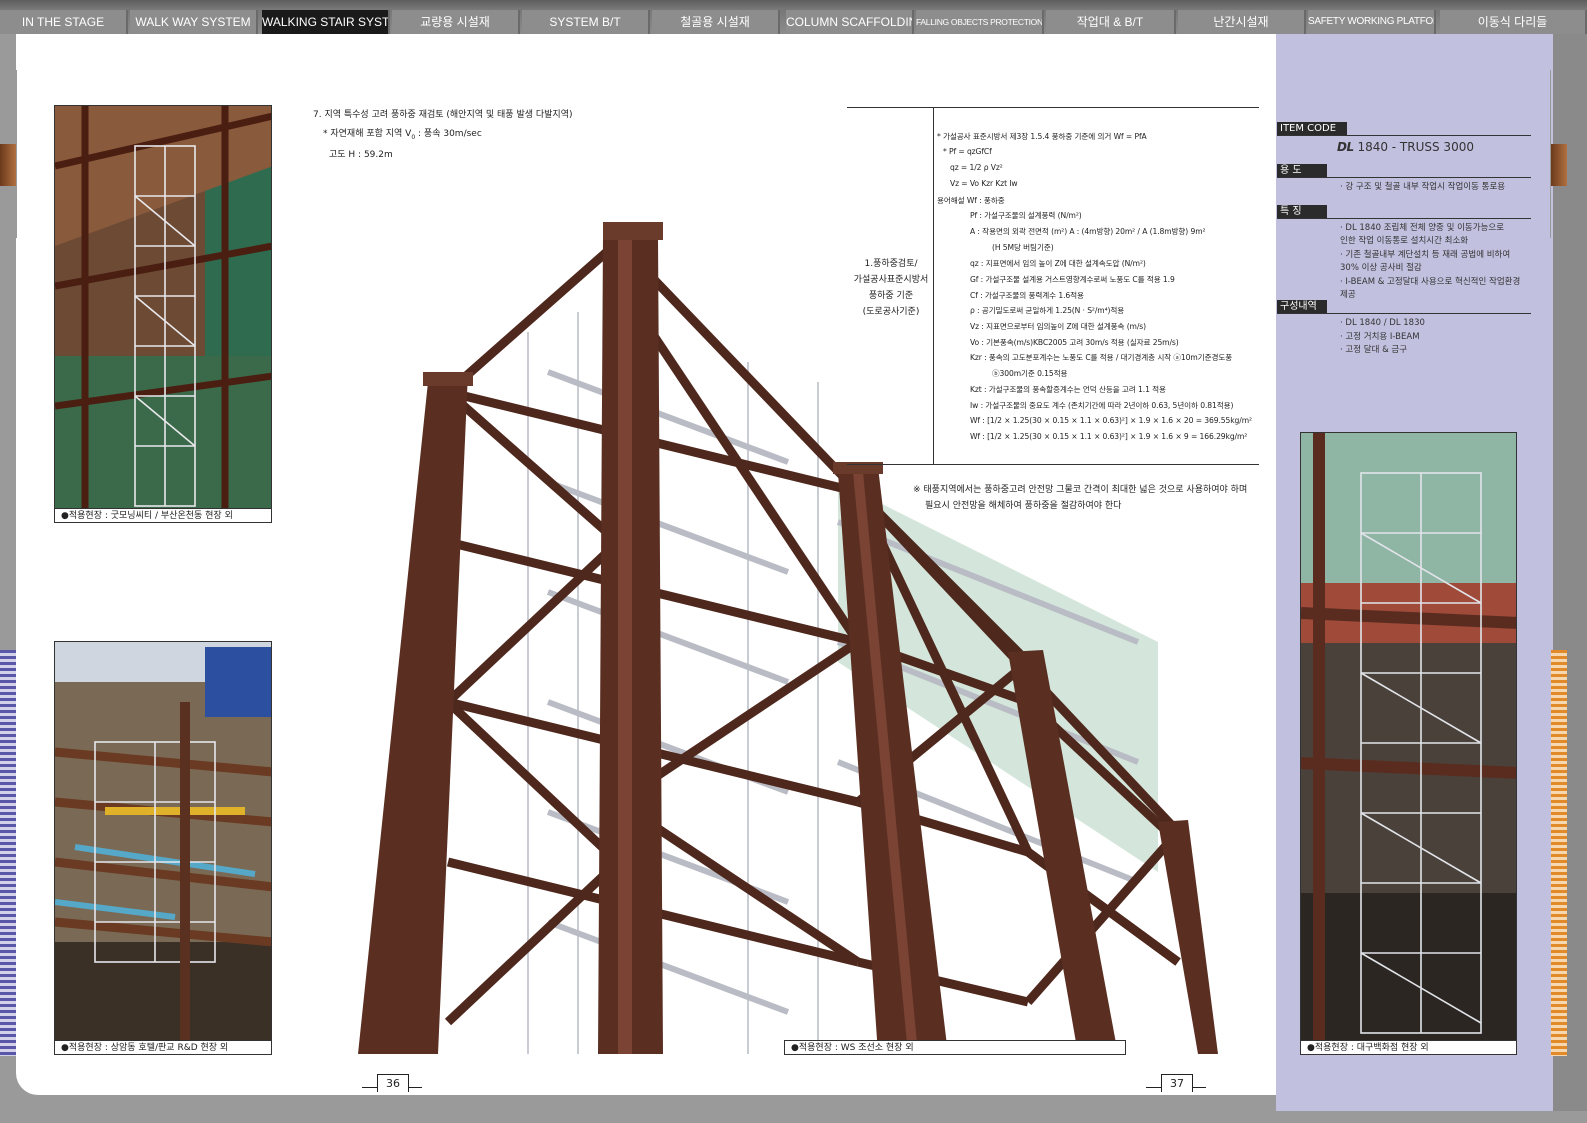 Image resolution: width=1587 pixels, height=1123 pixels. Describe the element at coordinates (1404, 218) in the screenshot. I see `feature-rule` at that location.